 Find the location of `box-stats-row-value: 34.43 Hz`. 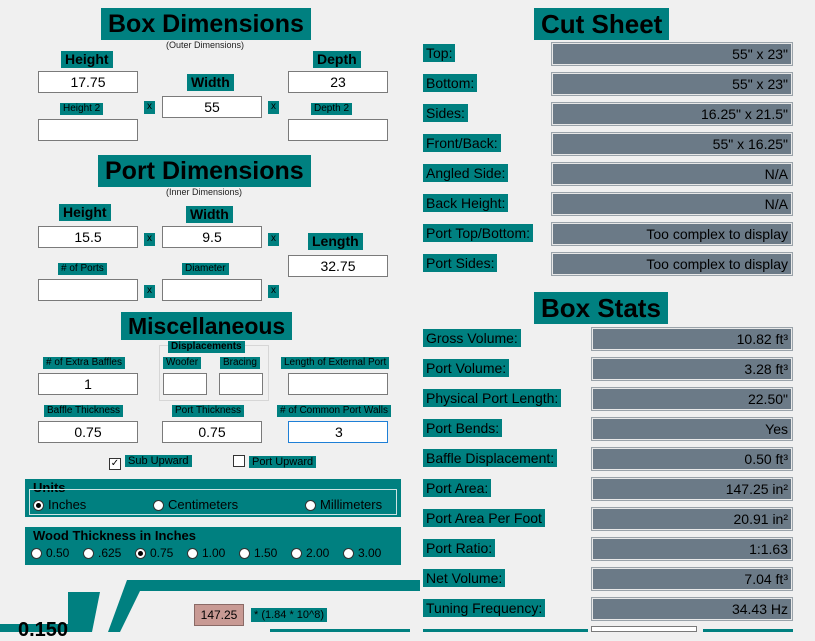

box-stats-row-value: 34.43 Hz is located at coordinates (692, 609).